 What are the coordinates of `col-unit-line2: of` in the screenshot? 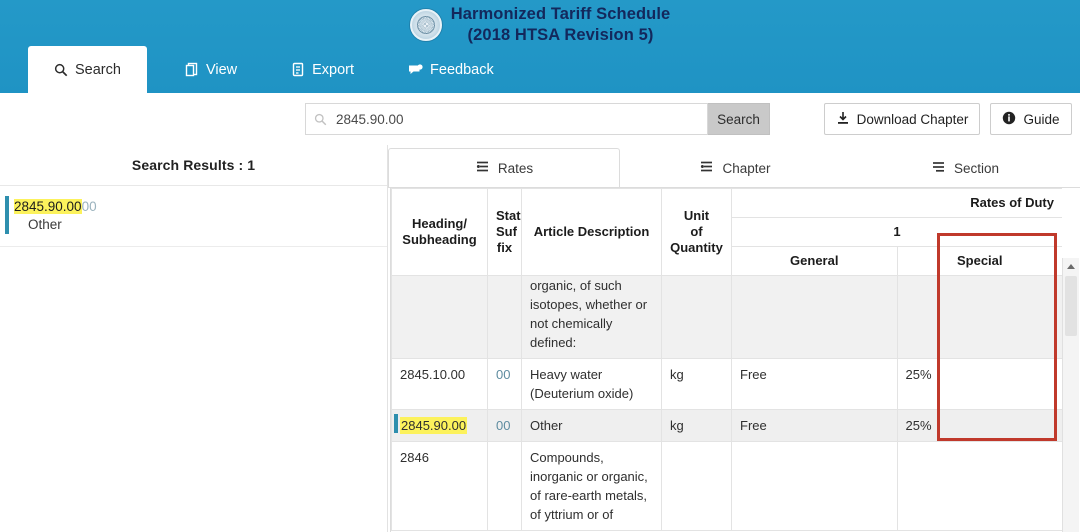 It's located at (696, 231).